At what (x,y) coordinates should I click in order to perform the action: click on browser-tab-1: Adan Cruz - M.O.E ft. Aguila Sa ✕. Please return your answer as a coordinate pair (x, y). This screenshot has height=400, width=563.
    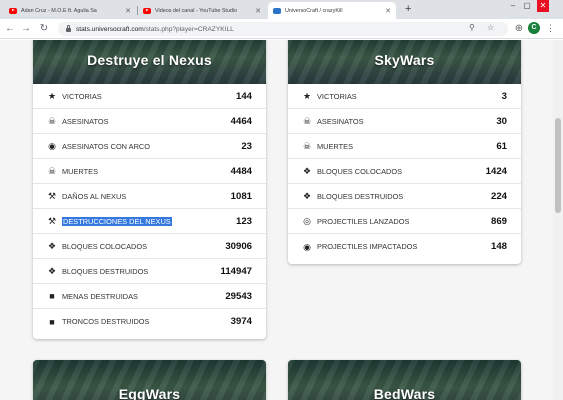
    Looking at the image, I should click on (70, 10).